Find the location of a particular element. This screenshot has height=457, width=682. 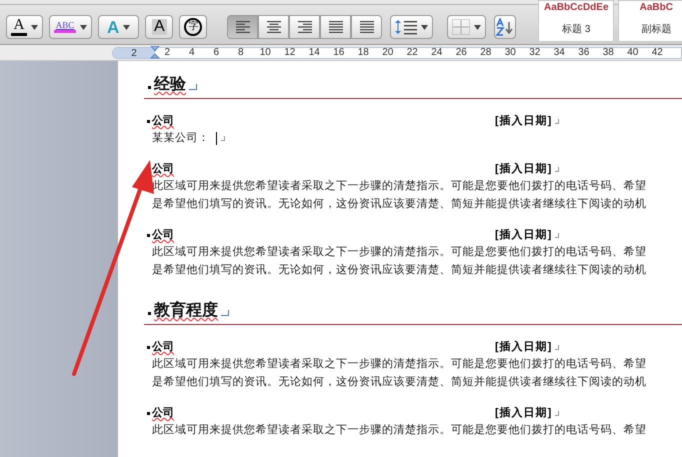

ruler-number: 38 is located at coordinates (608, 52).